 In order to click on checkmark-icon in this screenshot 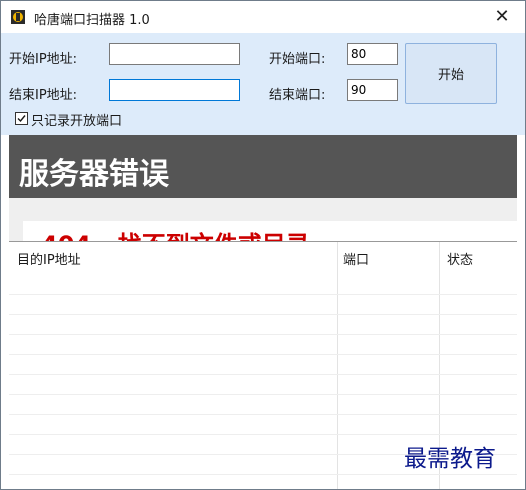, I will do `click(21, 119)`.